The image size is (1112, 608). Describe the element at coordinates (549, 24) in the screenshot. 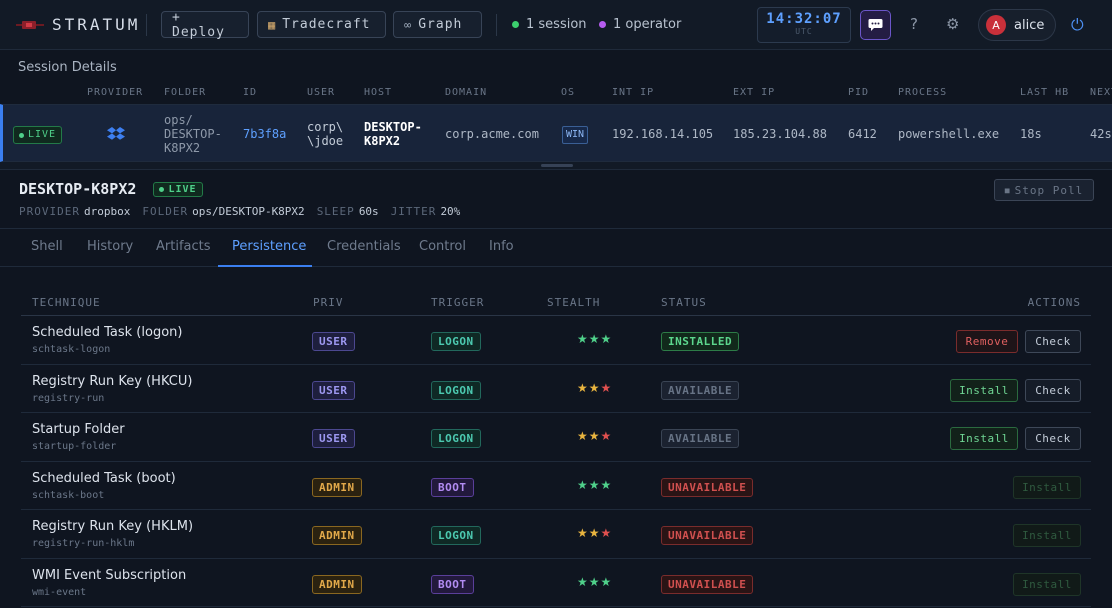

I see `session-count: 1 session` at that location.